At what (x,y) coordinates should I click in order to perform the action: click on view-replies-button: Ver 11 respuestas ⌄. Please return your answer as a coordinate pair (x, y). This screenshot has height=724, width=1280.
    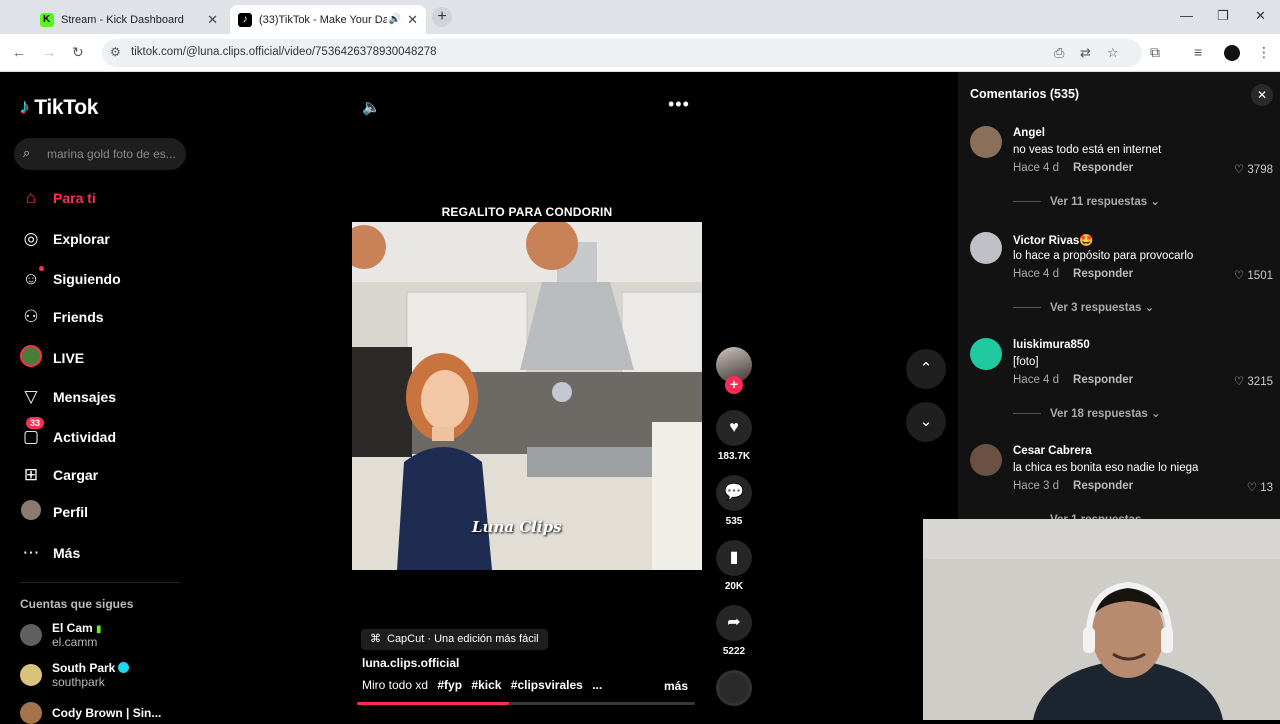
    Looking at the image, I should click on (1086, 201).